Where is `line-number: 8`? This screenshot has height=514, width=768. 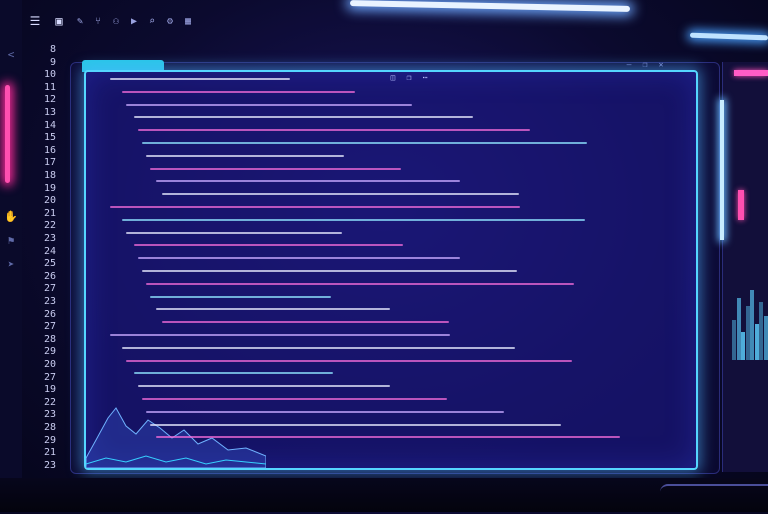
line-number: 8 is located at coordinates (52, 49).